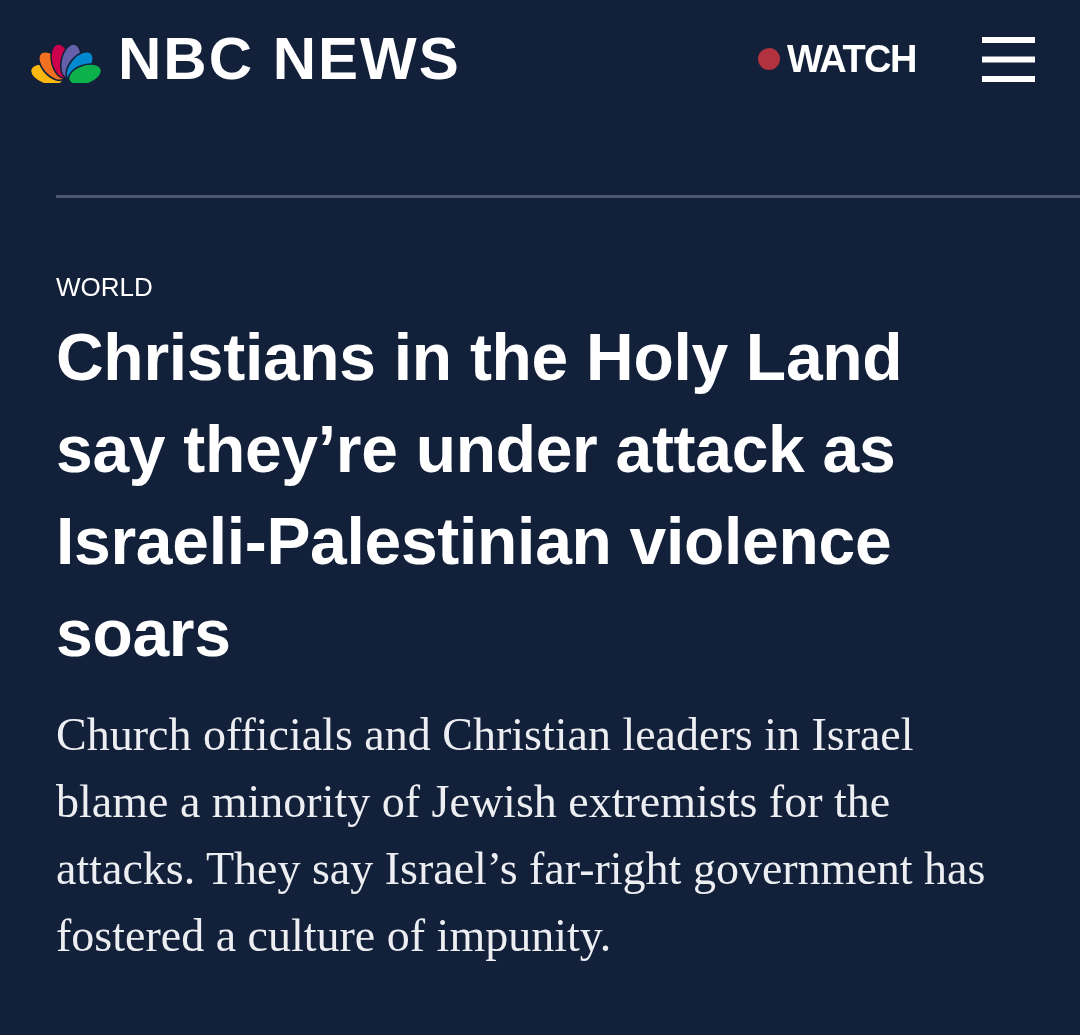 The image size is (1080, 1035). What do you see at coordinates (837, 59) in the screenshot?
I see `watch-link: WATCH` at bounding box center [837, 59].